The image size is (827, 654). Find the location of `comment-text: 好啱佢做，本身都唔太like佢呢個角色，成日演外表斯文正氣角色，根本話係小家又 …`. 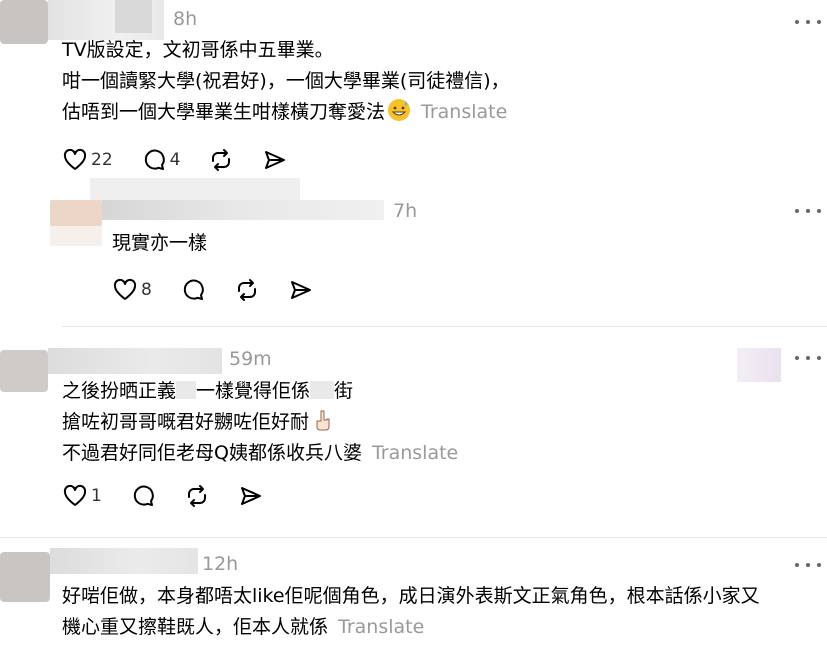

comment-text: 好啱佢做，本身都唔太like佢呢個角色，成日演外表斯文正氣角色，根本話係小家又 … is located at coordinates (411, 611).